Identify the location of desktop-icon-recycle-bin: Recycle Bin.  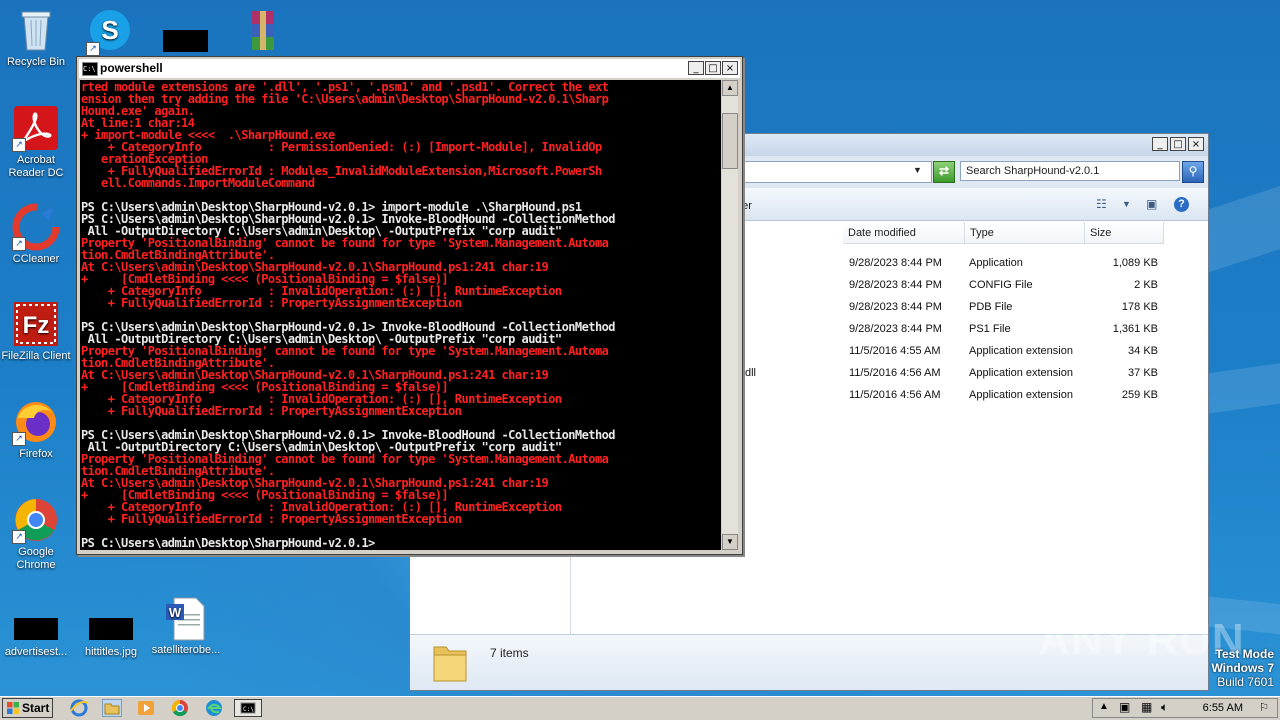
(37, 37).